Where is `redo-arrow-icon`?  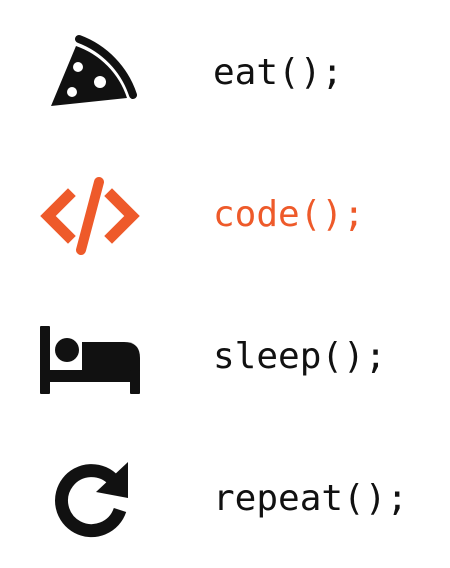 redo-arrow-icon is located at coordinates (91, 500).